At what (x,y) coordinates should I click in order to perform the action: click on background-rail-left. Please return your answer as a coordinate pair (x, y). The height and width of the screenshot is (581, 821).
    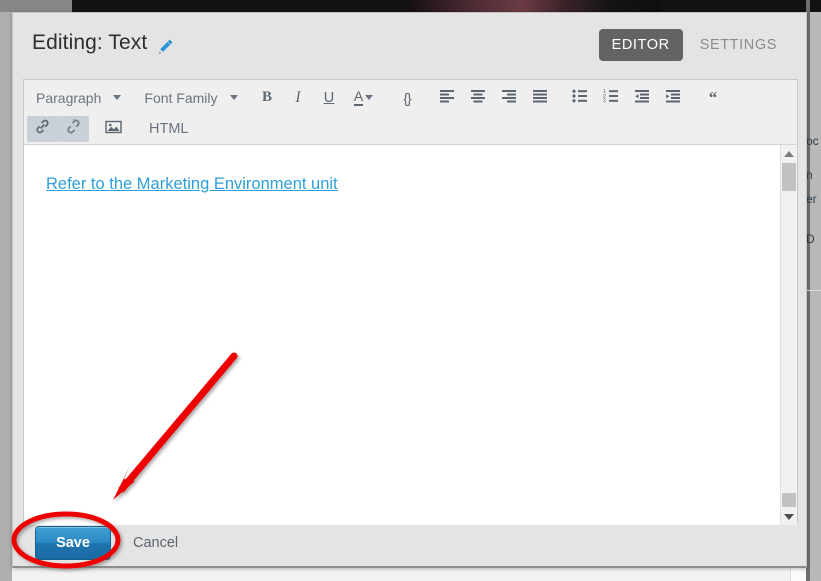
    Looking at the image, I should click on (6, 296).